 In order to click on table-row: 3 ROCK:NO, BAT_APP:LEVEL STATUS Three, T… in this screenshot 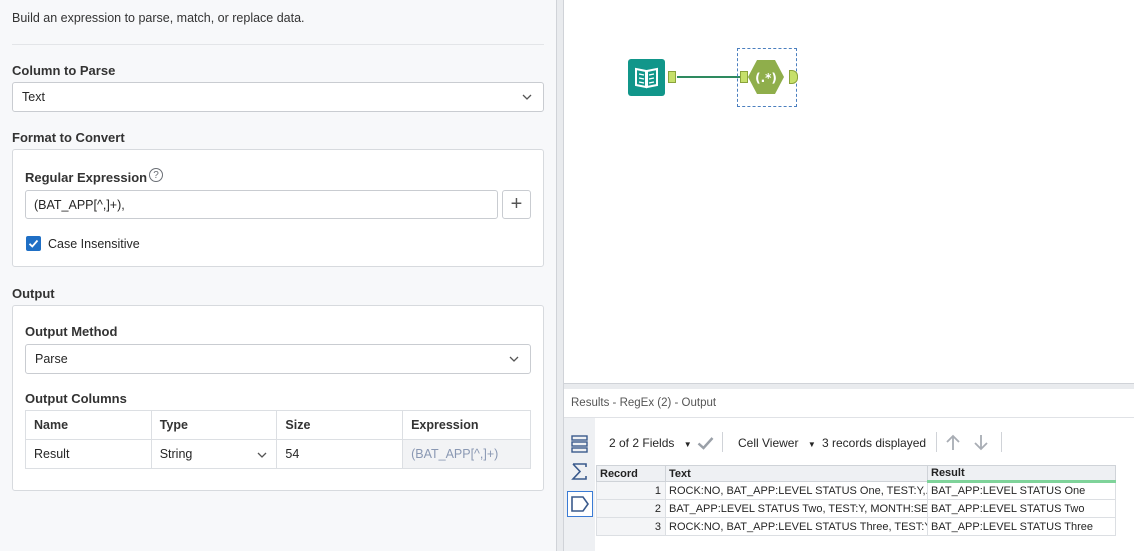, I will do `click(856, 526)`.